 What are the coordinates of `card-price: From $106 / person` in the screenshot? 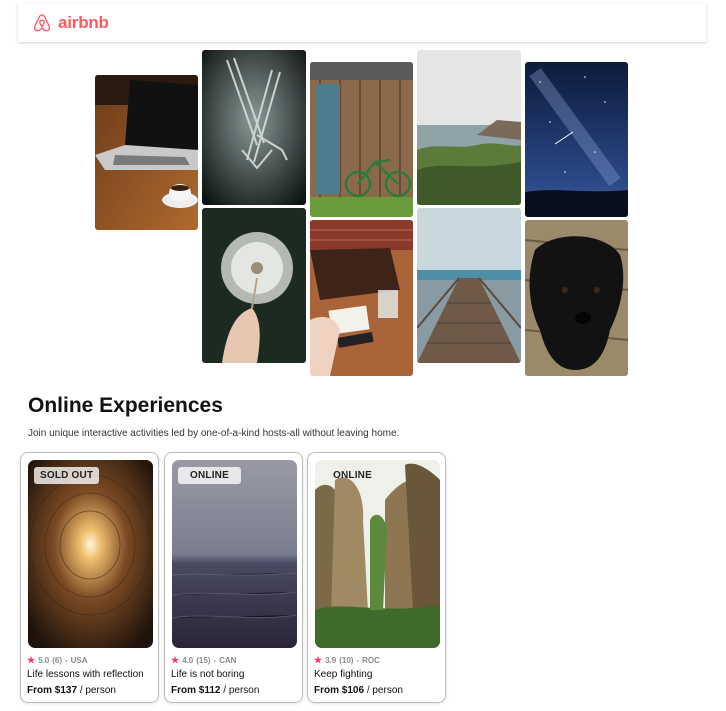 It's located at (358, 690).